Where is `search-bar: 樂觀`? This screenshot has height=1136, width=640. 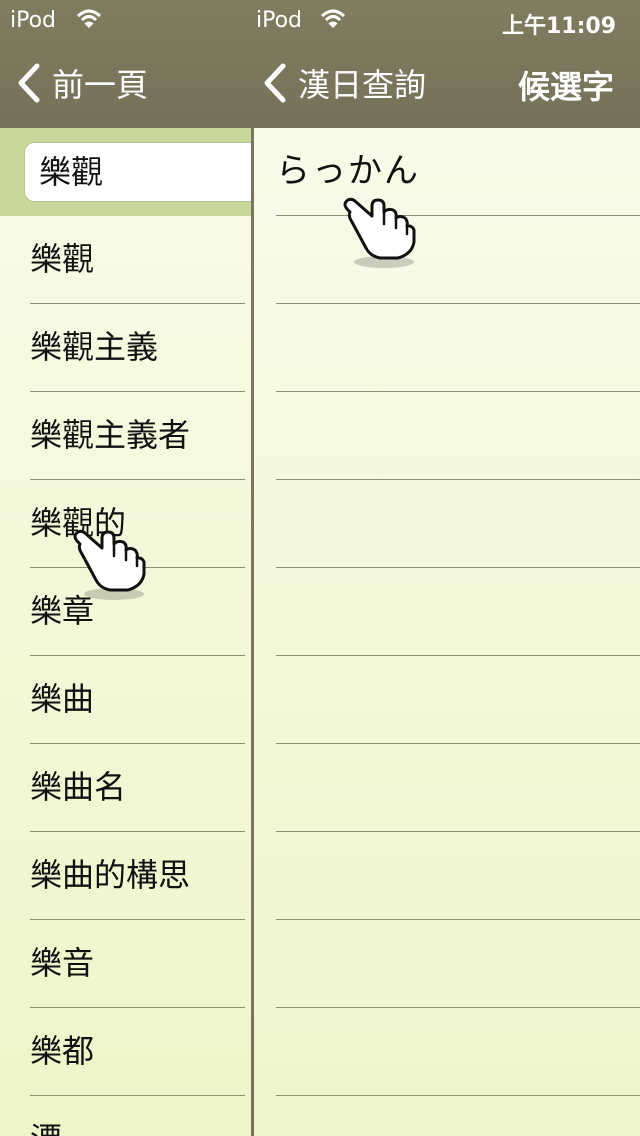 search-bar: 樂觀 is located at coordinates (125, 172).